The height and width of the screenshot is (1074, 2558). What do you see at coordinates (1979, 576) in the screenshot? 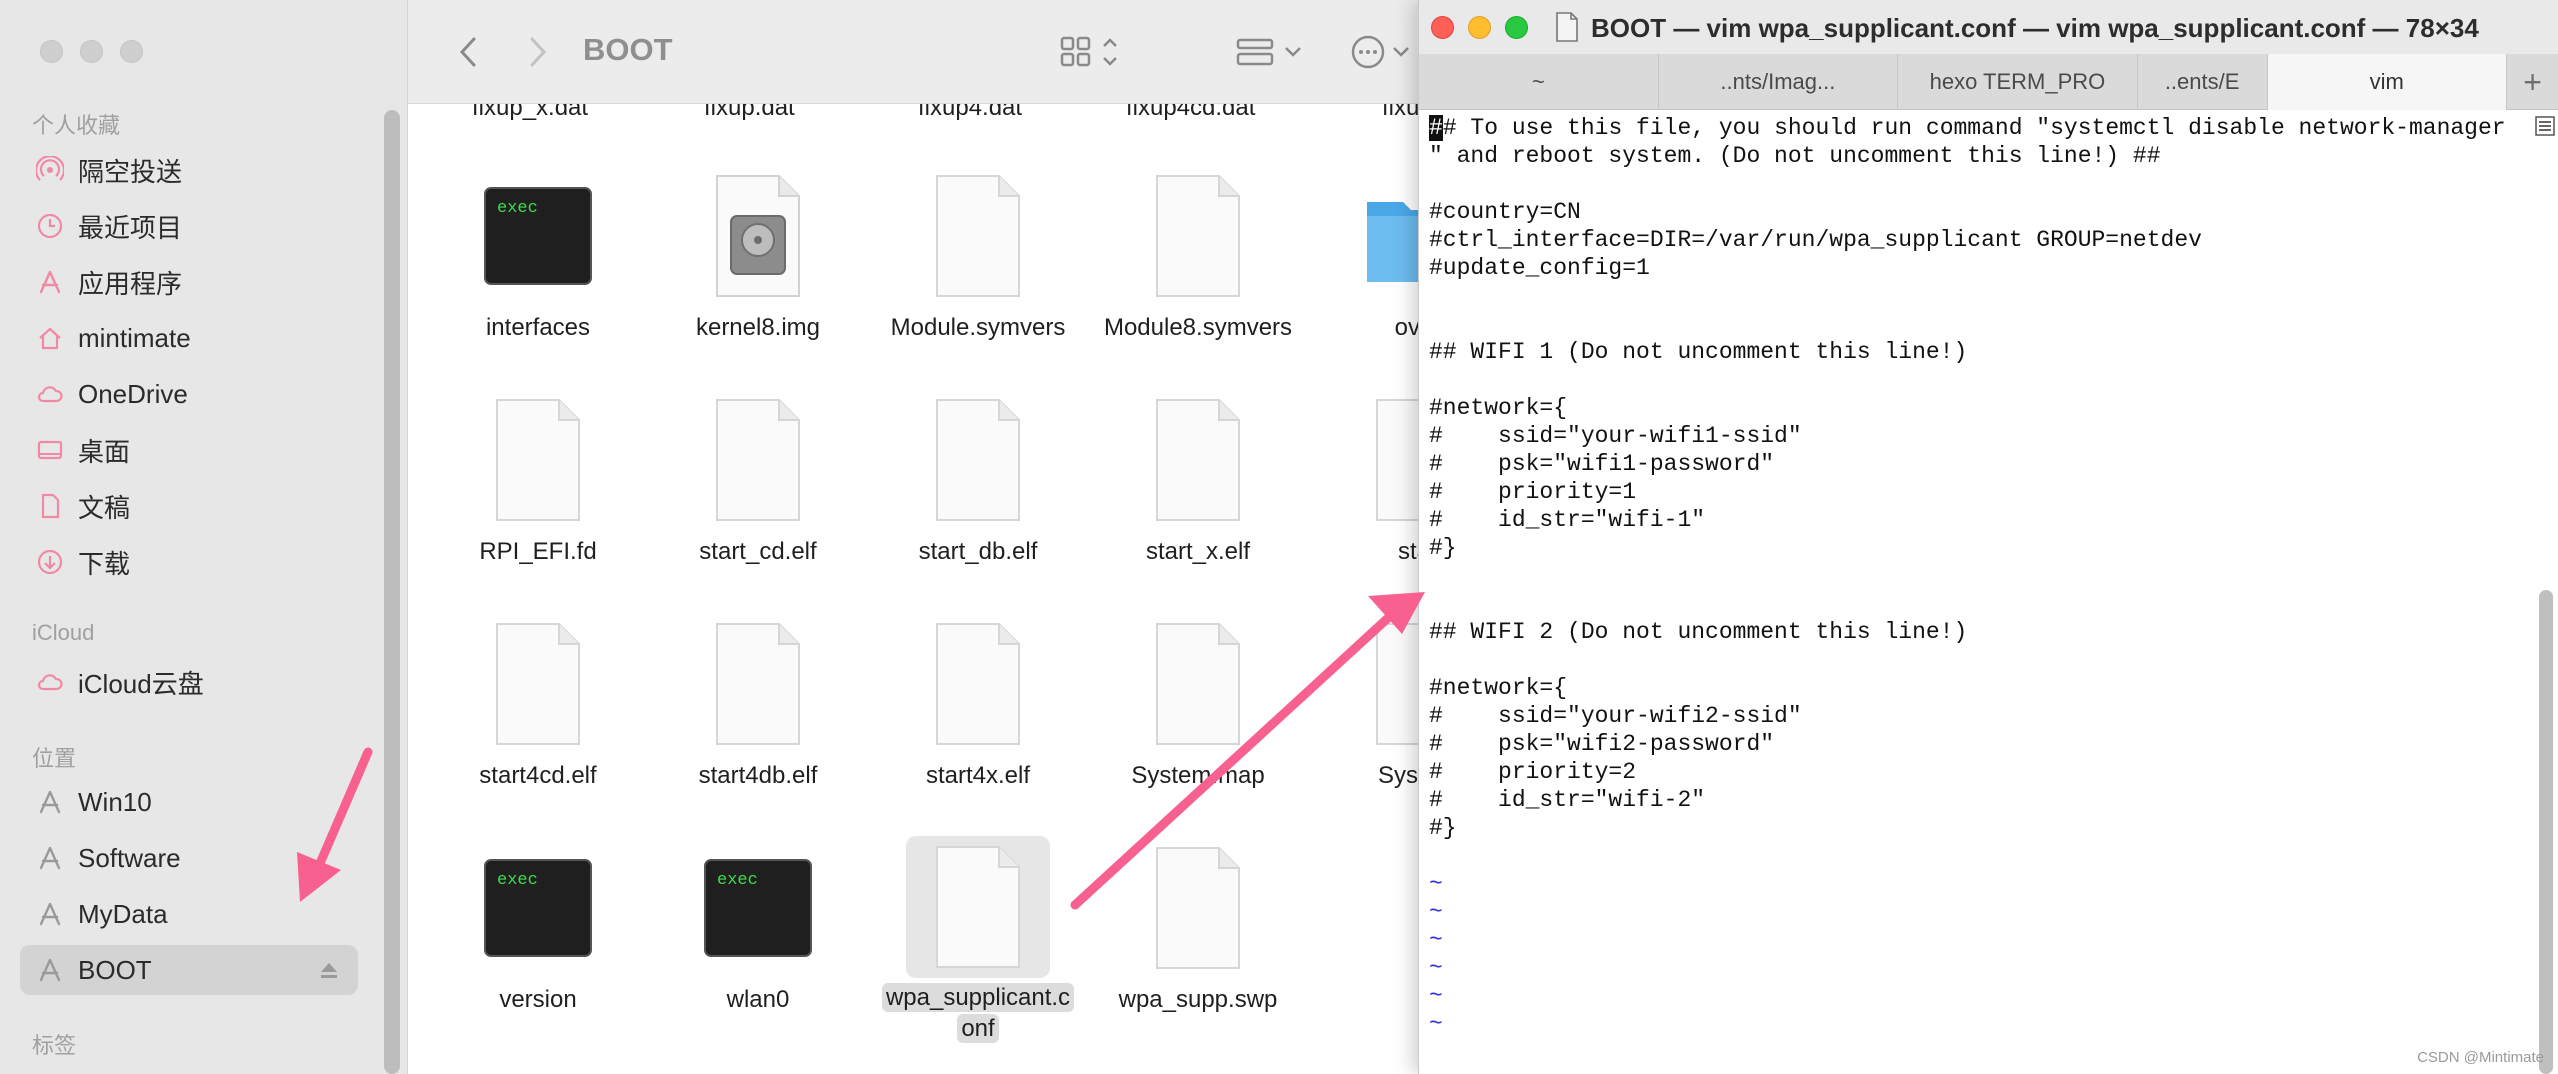
I see `vim-line` at bounding box center [1979, 576].